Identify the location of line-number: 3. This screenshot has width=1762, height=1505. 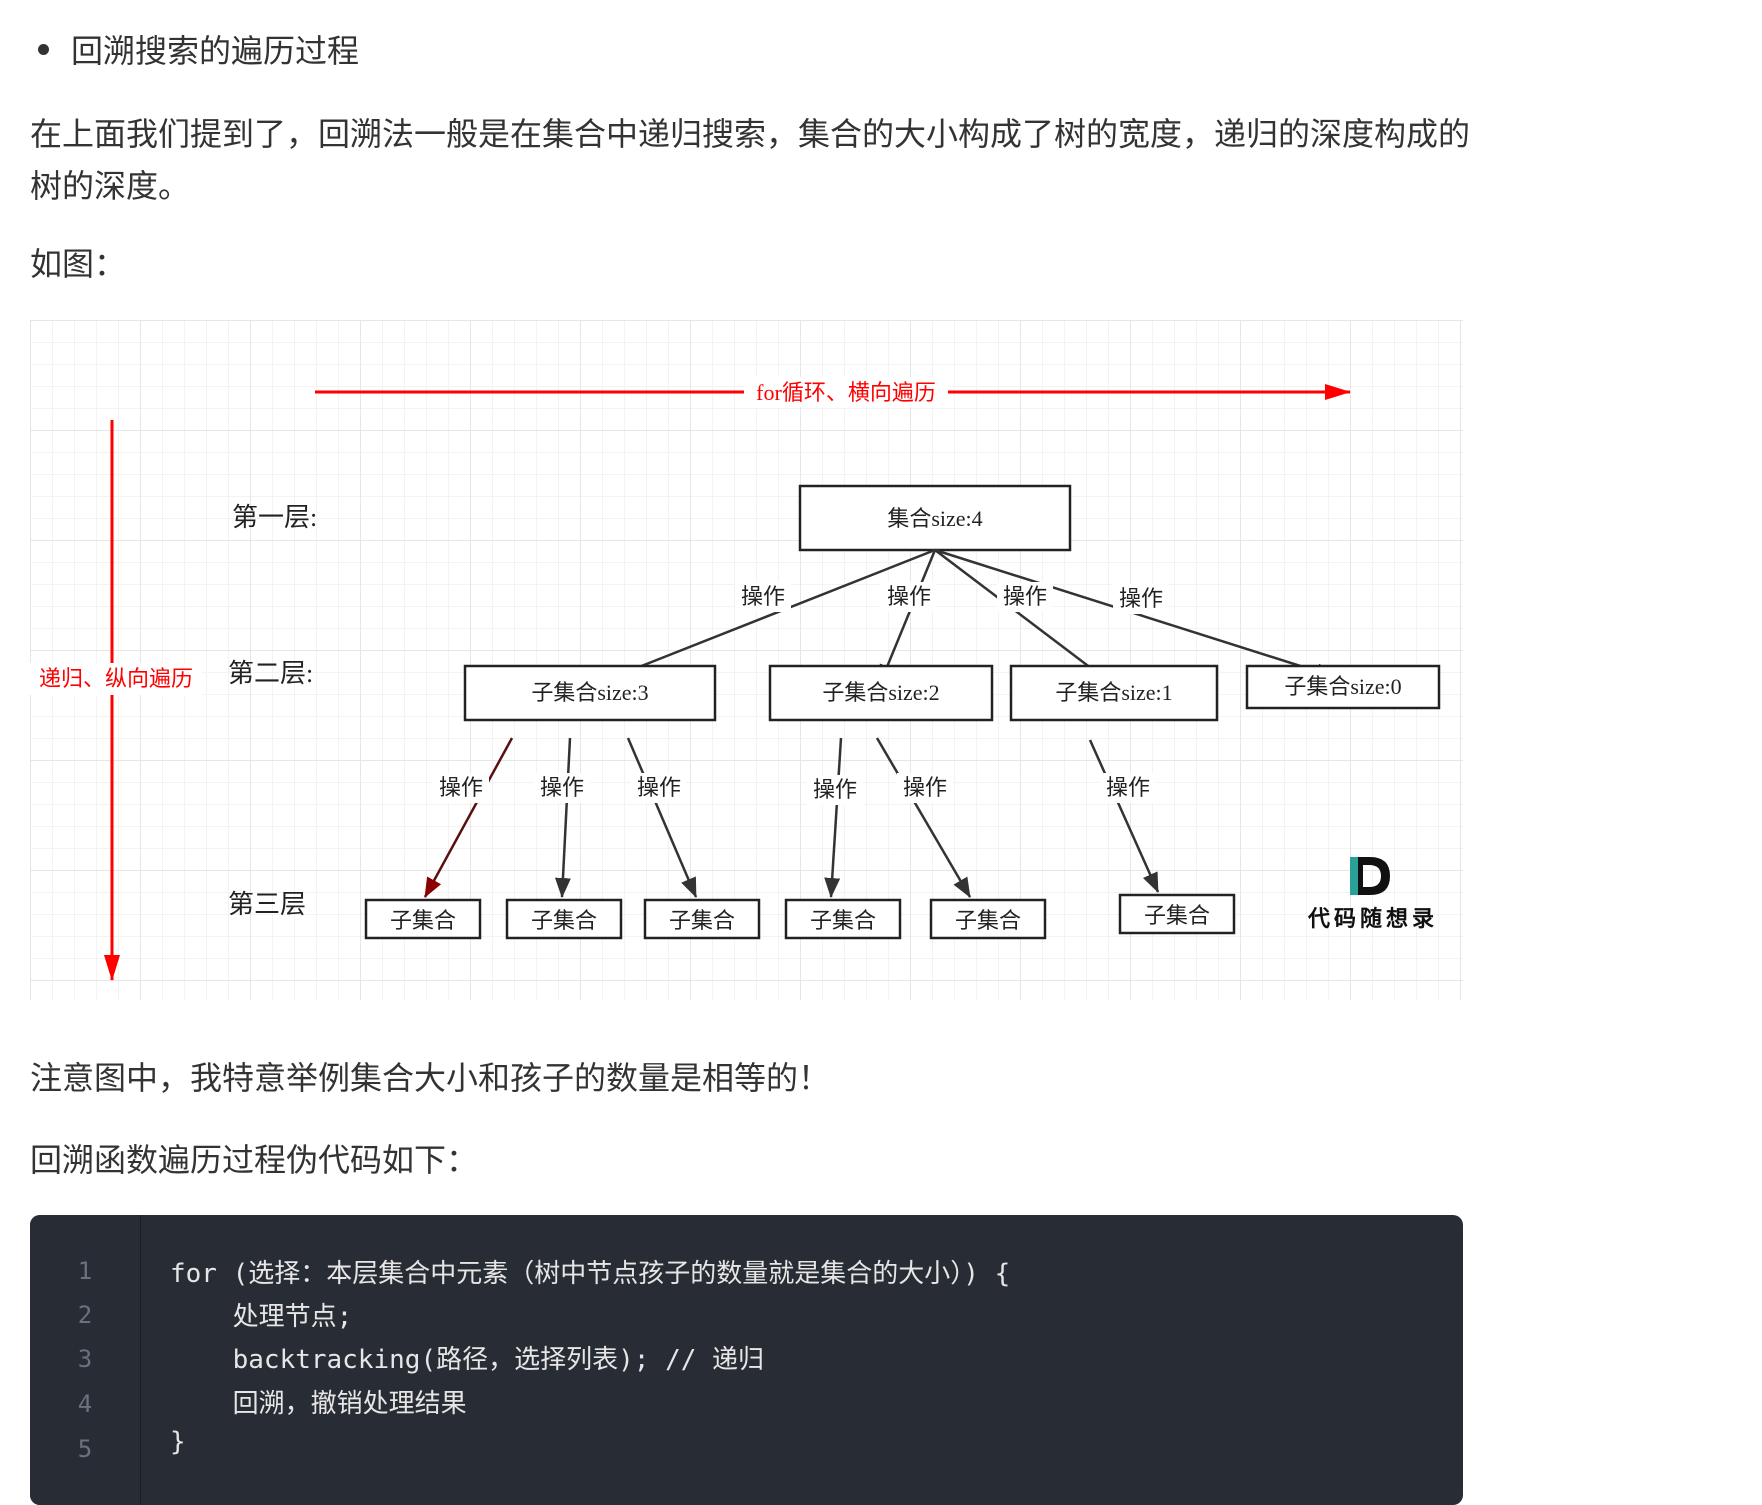
(85, 1359).